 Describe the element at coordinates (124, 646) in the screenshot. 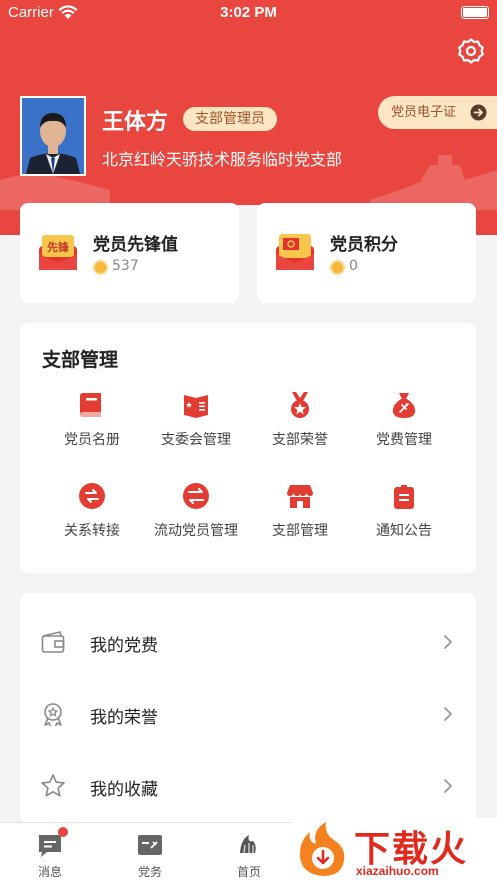

I see `list-item-label: 我的党费` at that location.